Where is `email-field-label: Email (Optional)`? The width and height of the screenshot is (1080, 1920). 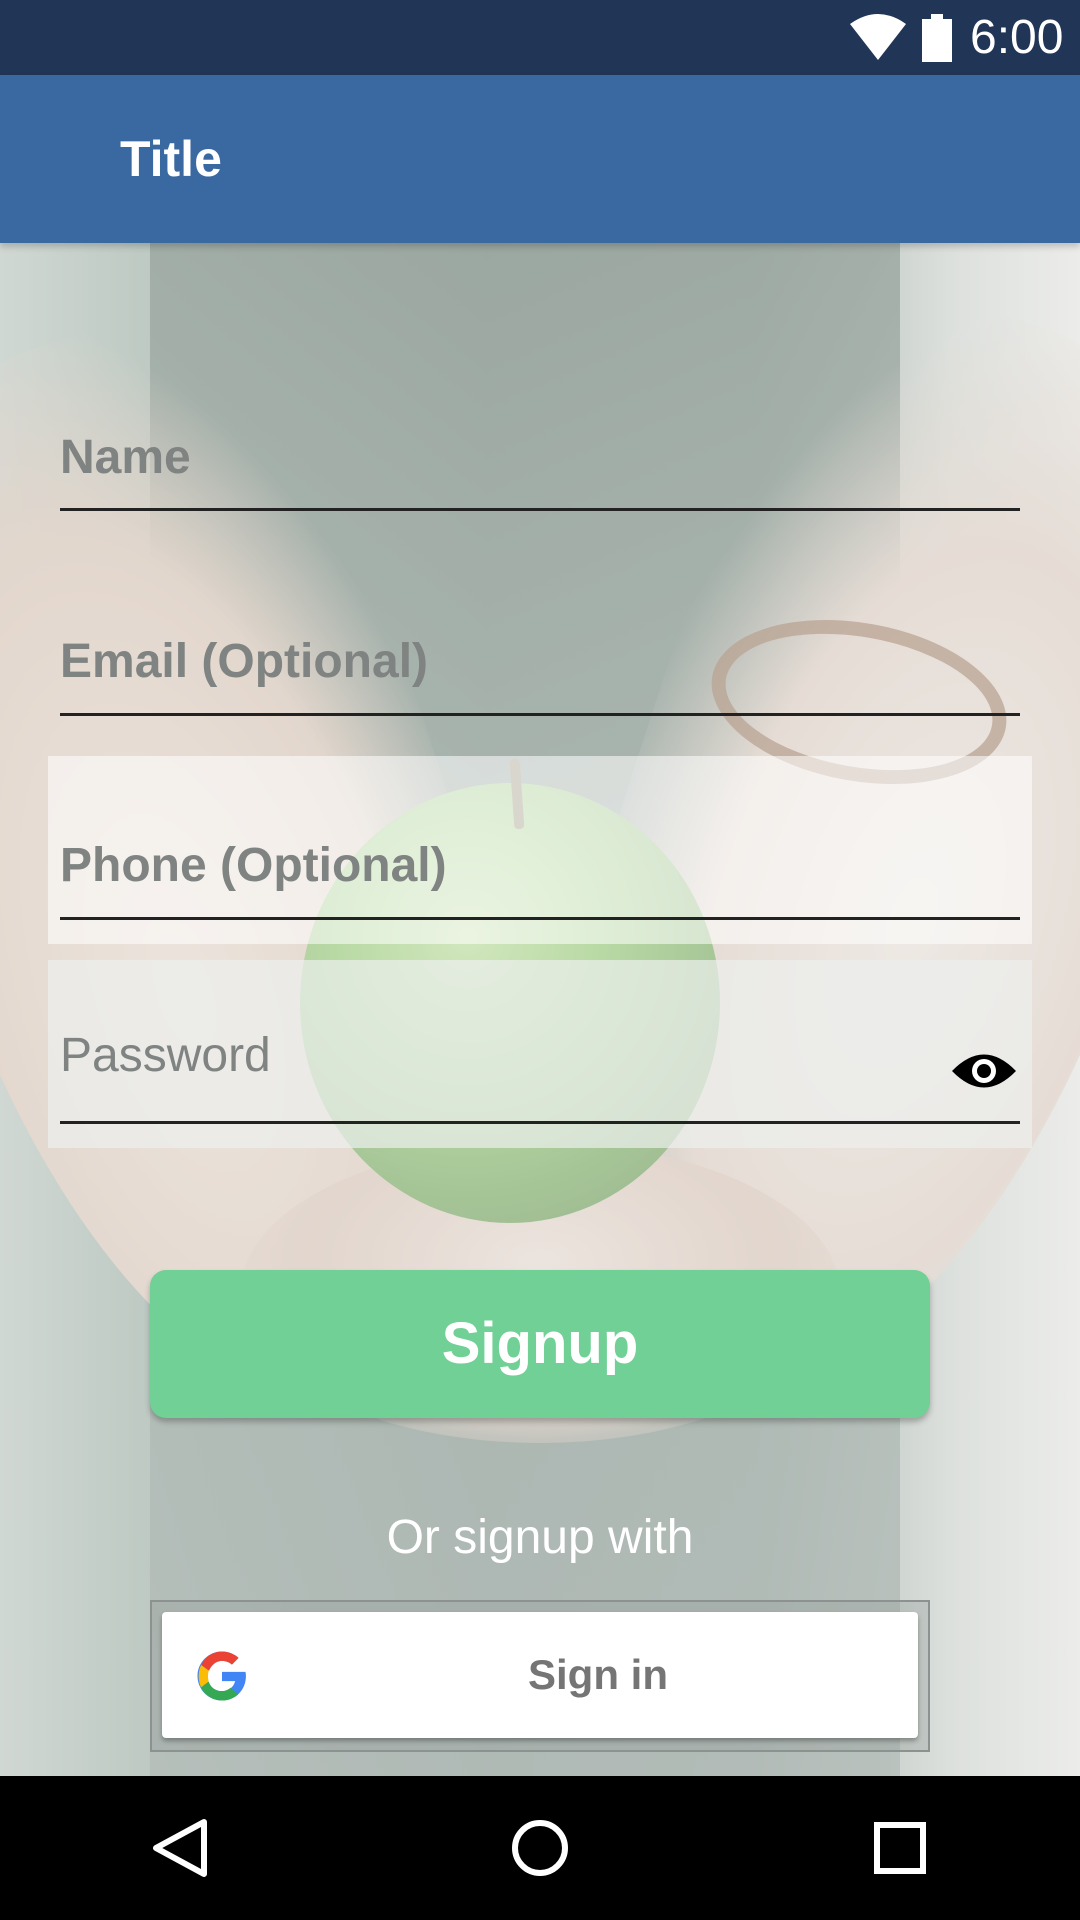
email-field-label: Email (Optional) is located at coordinates (244, 661).